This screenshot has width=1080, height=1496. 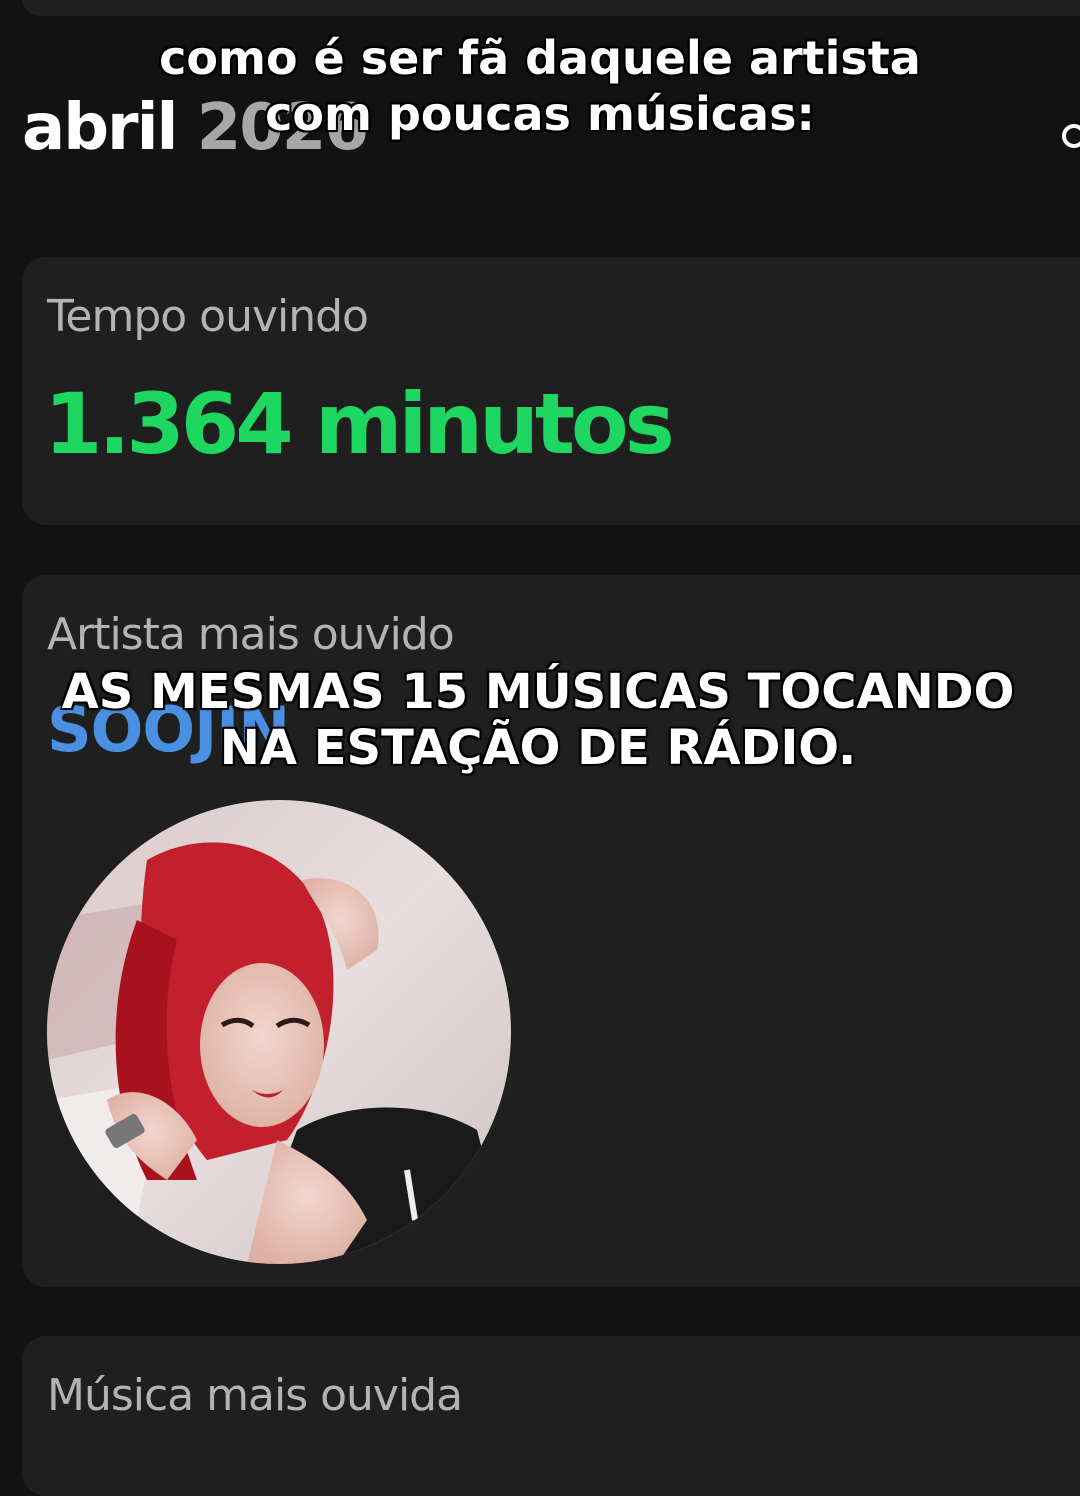 What do you see at coordinates (551, 8) in the screenshot?
I see `previous-card-edge` at bounding box center [551, 8].